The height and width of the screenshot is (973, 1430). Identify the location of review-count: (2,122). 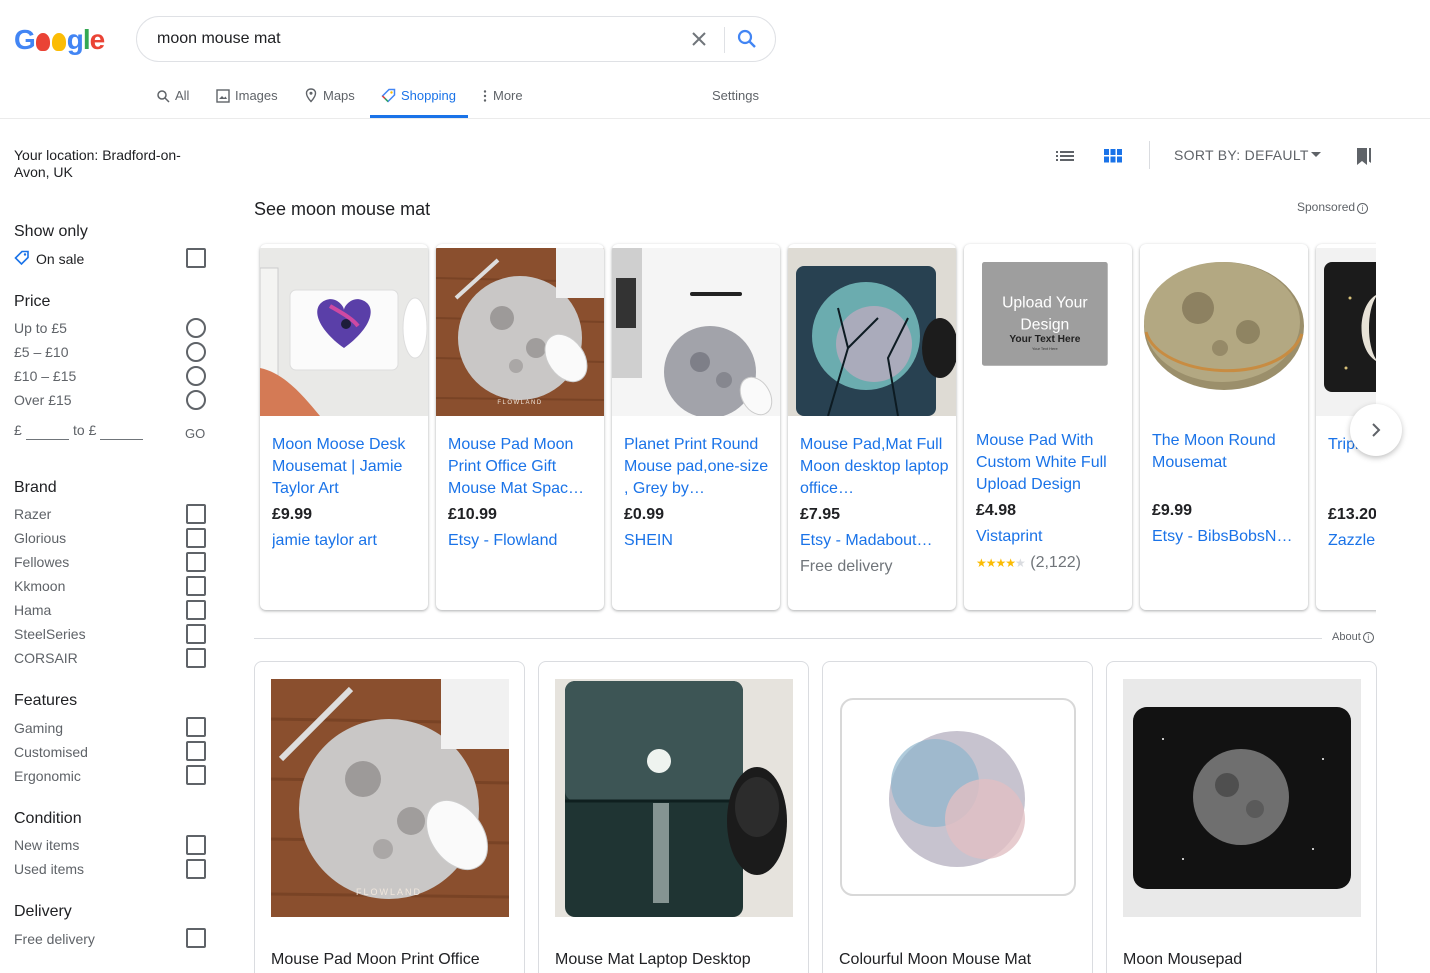
(1055, 562).